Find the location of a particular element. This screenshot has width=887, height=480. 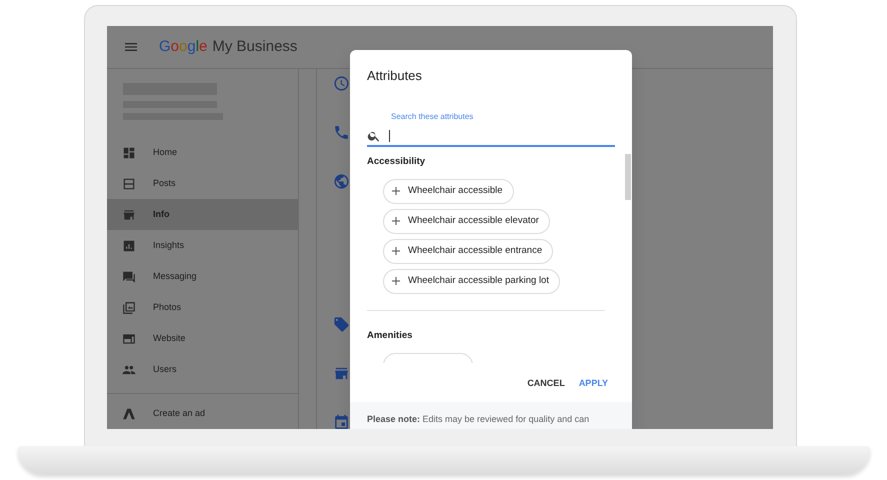

scrollbar-thumb is located at coordinates (628, 177).